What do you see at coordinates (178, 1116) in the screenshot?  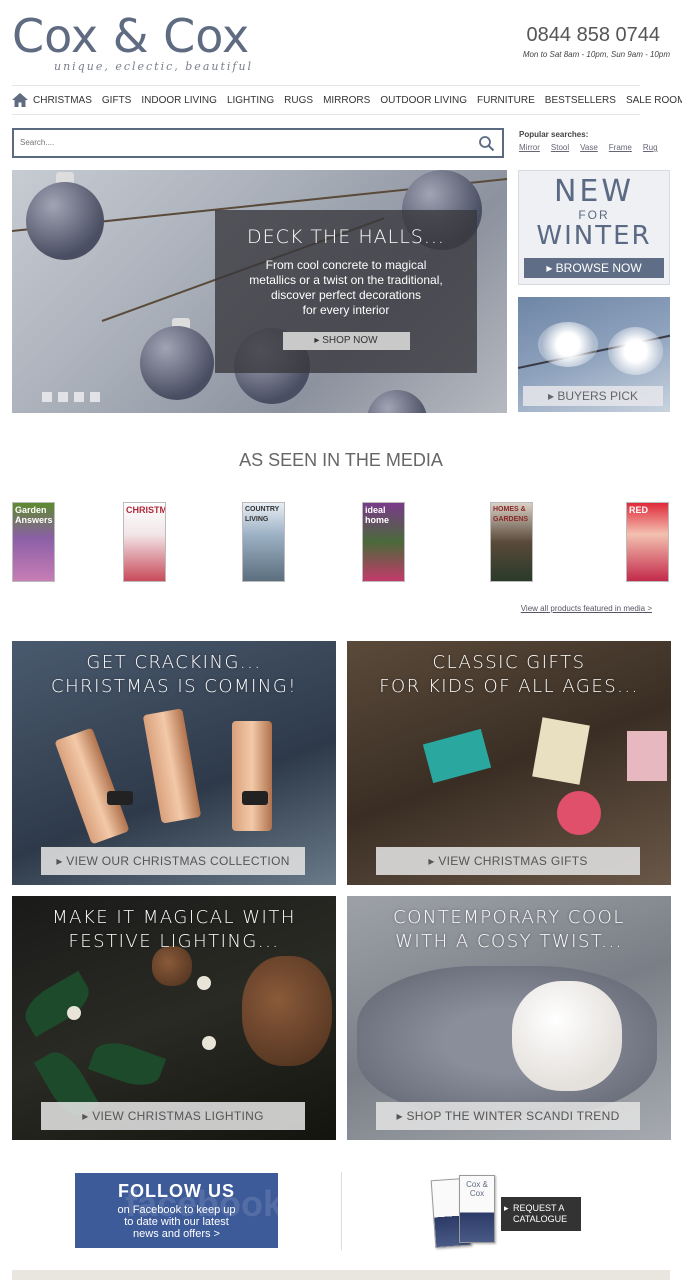 I see `button-label: VIEW CHRISTMAS LIGHTING` at bounding box center [178, 1116].